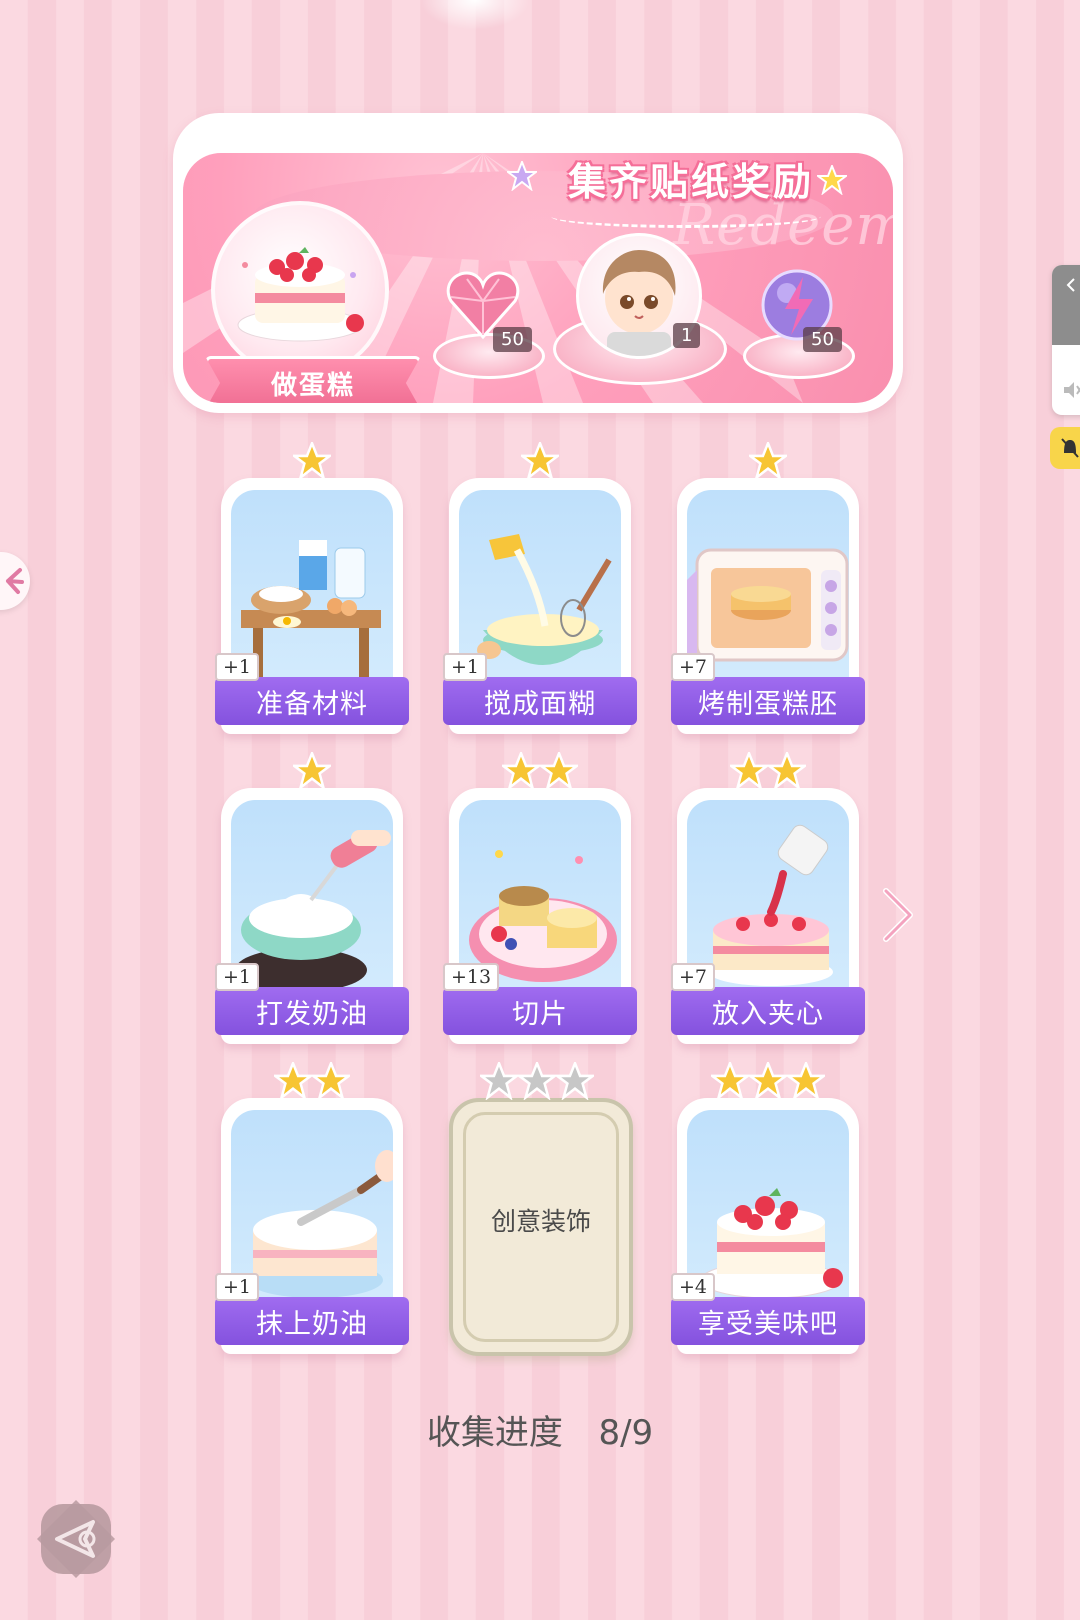 The image size is (1080, 1620). Describe the element at coordinates (540, 1221) in the screenshot. I see `card-label: 创意装饰` at that location.